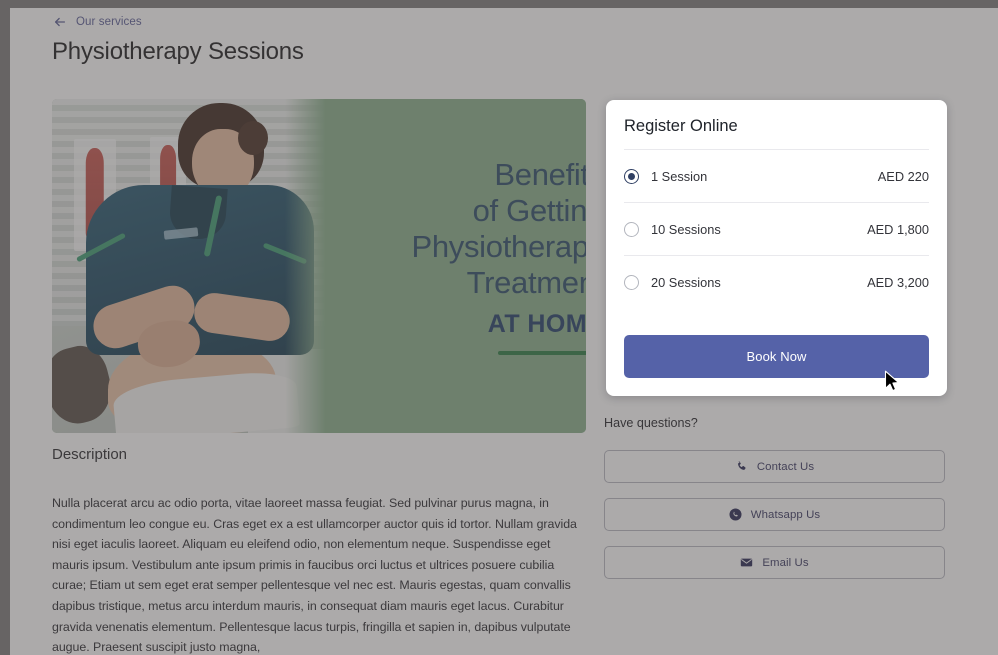  Describe the element at coordinates (776, 175) in the screenshot. I see `plan-option-row: 1 Session AED 220` at that location.